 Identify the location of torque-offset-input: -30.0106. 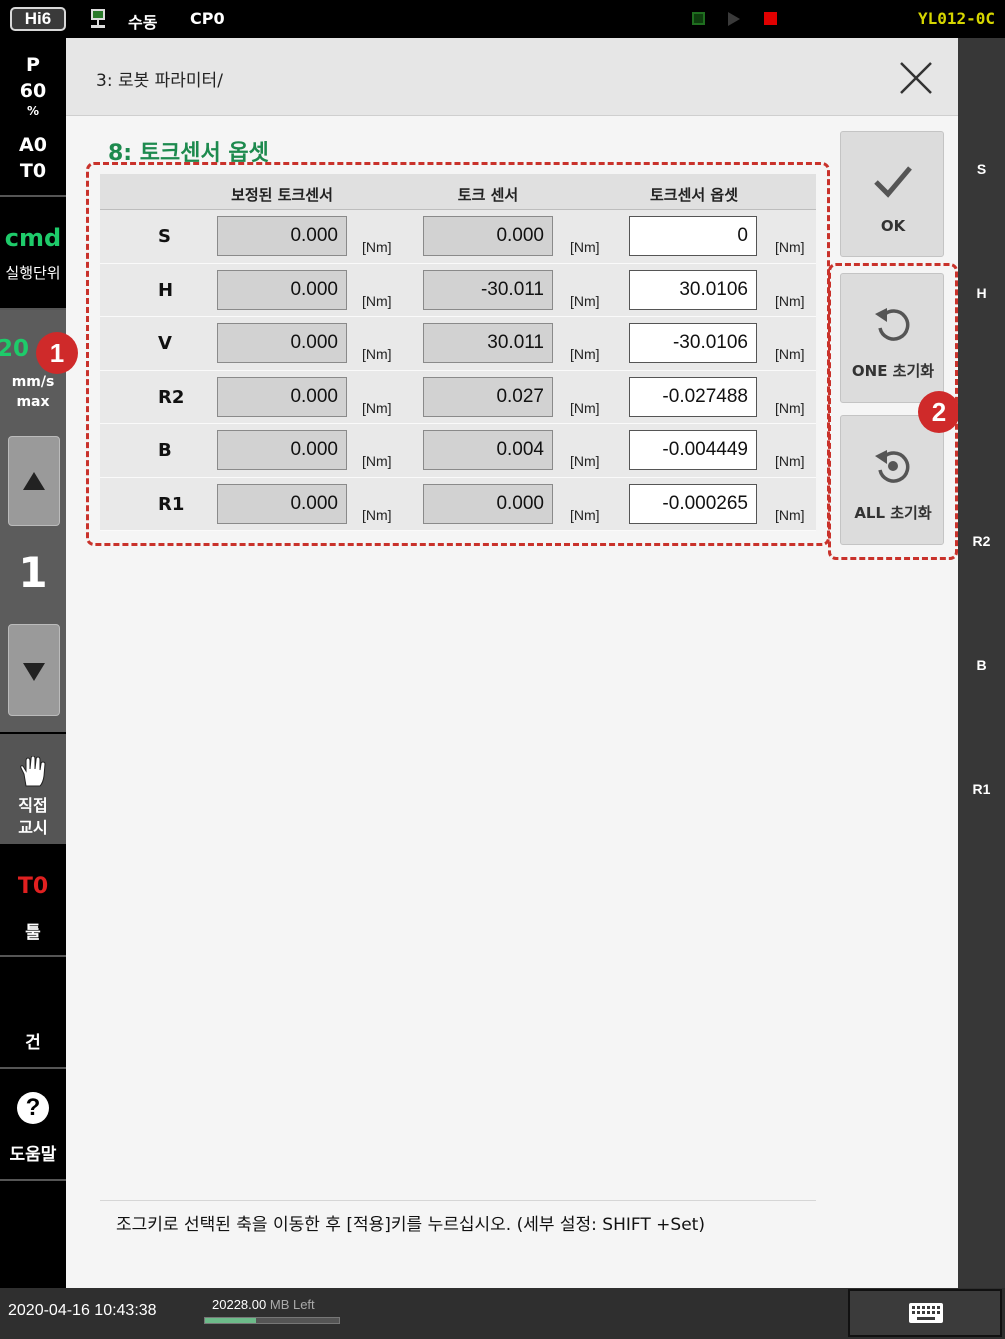
(693, 343).